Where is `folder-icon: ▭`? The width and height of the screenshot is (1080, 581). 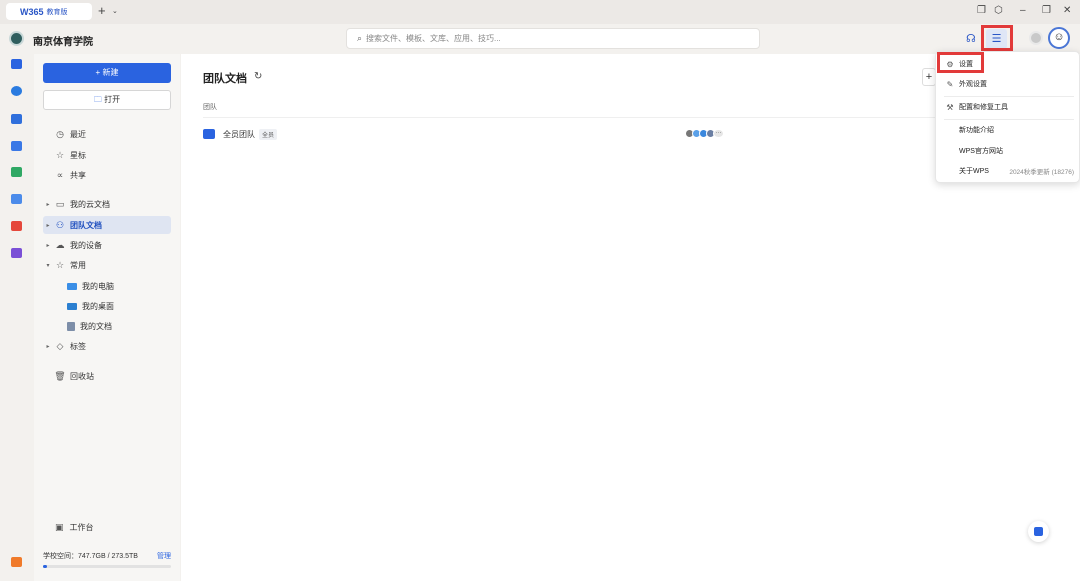 folder-icon: ▭ is located at coordinates (60, 203).